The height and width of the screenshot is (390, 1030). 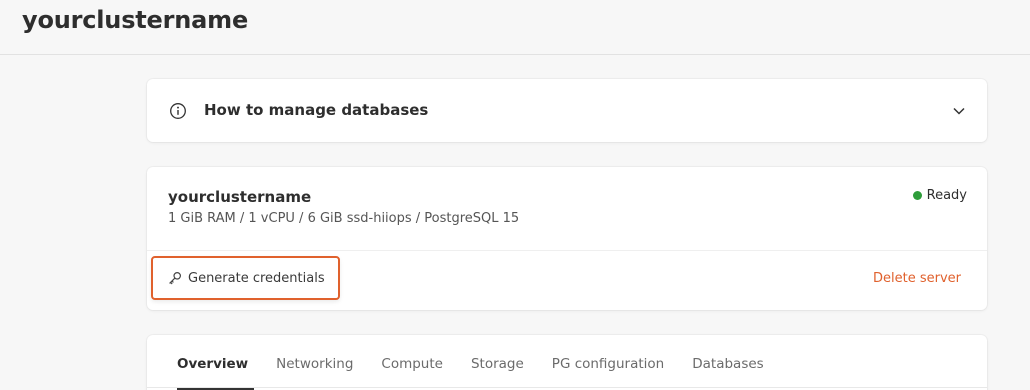 I want to click on status-badge: Ready, so click(x=939, y=195).